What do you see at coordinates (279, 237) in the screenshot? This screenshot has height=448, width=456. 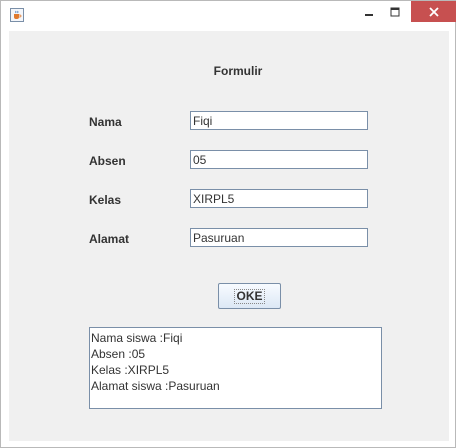 I see `alamat-input: Pasuruan` at bounding box center [279, 237].